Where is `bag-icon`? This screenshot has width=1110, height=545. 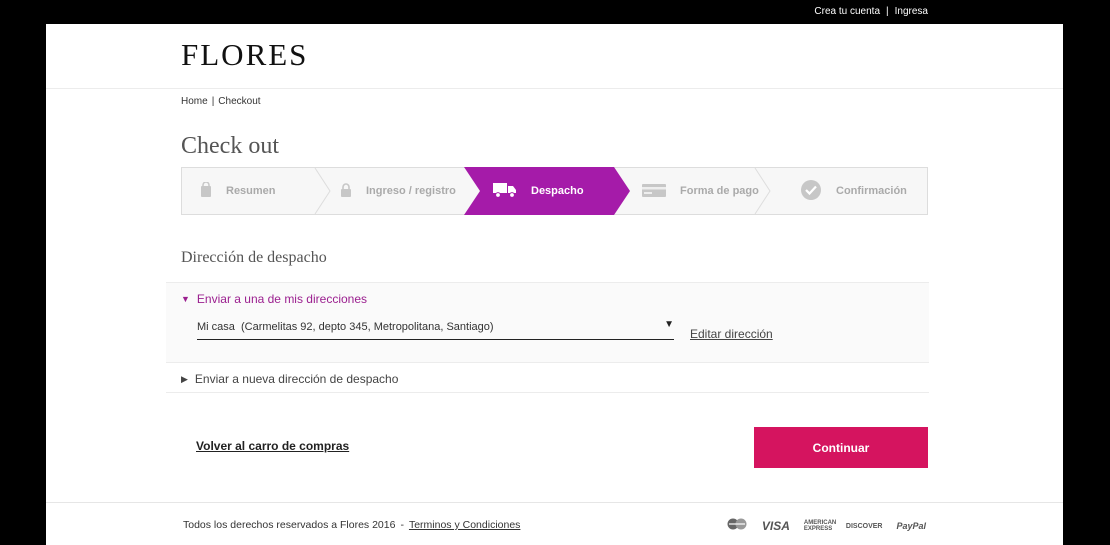
bag-icon is located at coordinates (206, 190).